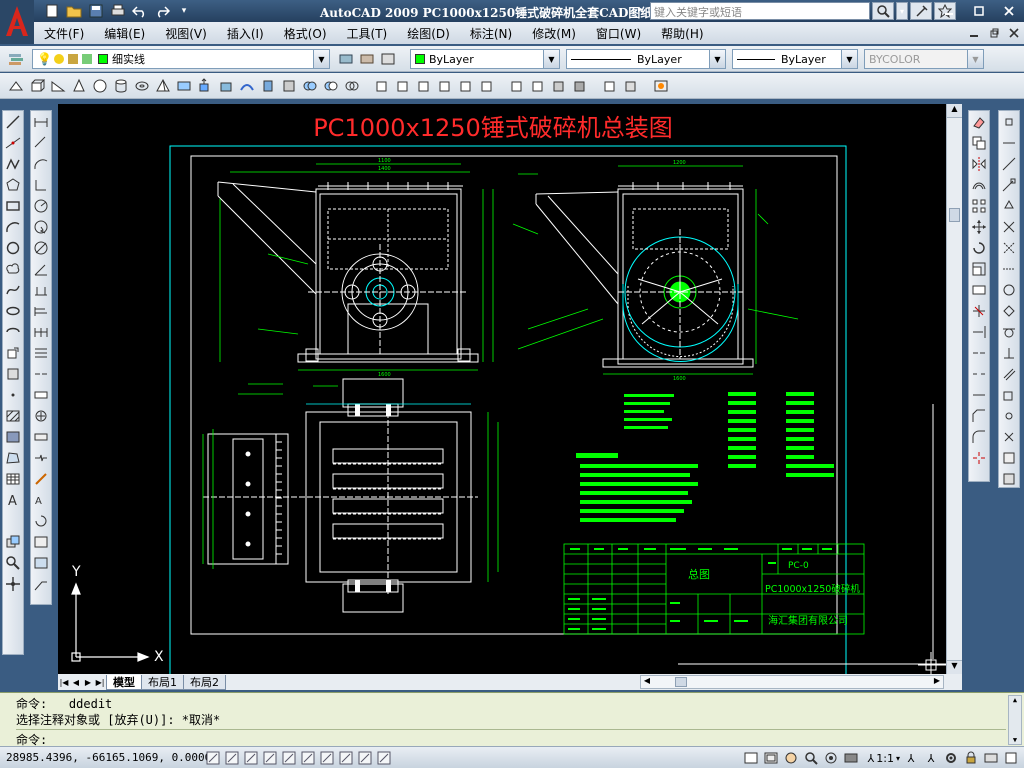 The image size is (1024, 768). Describe the element at coordinates (949, 11) in the screenshot. I see `minimize-icon` at that location.